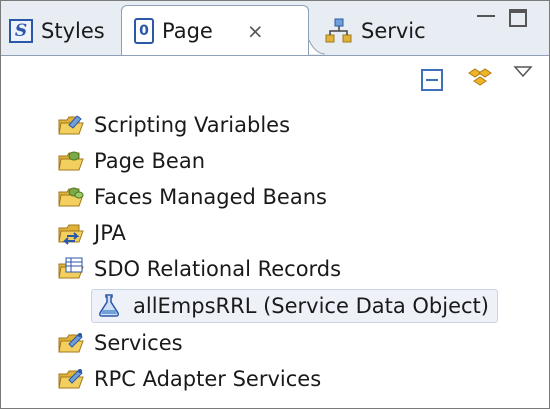  What do you see at coordinates (21, 30) in the screenshot?
I see `styles-icon: S` at bounding box center [21, 30].